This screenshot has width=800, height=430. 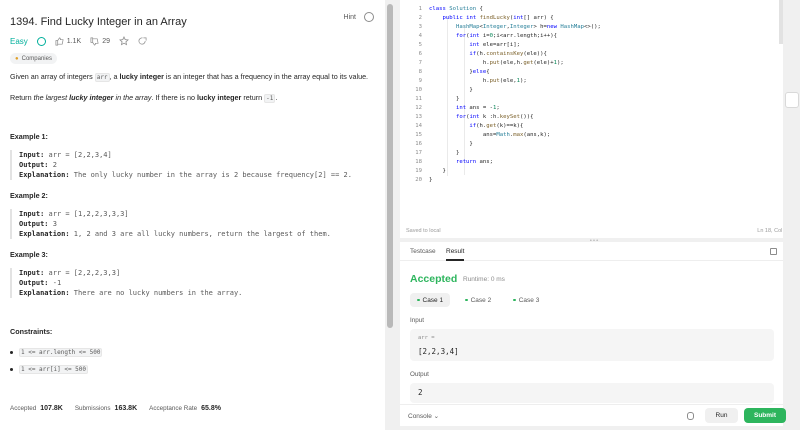 What do you see at coordinates (114, 76) in the screenshot?
I see `desc-text: , a` at bounding box center [114, 76].